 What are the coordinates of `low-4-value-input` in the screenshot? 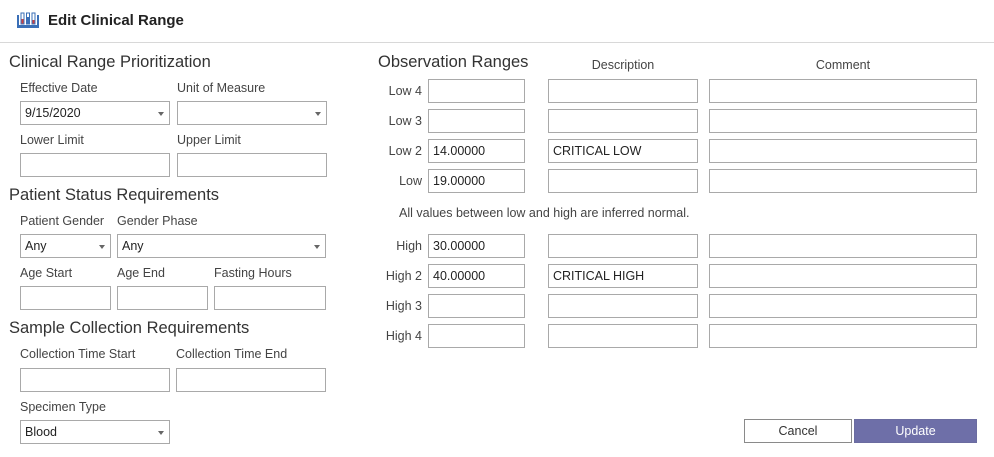 It's located at (476, 91).